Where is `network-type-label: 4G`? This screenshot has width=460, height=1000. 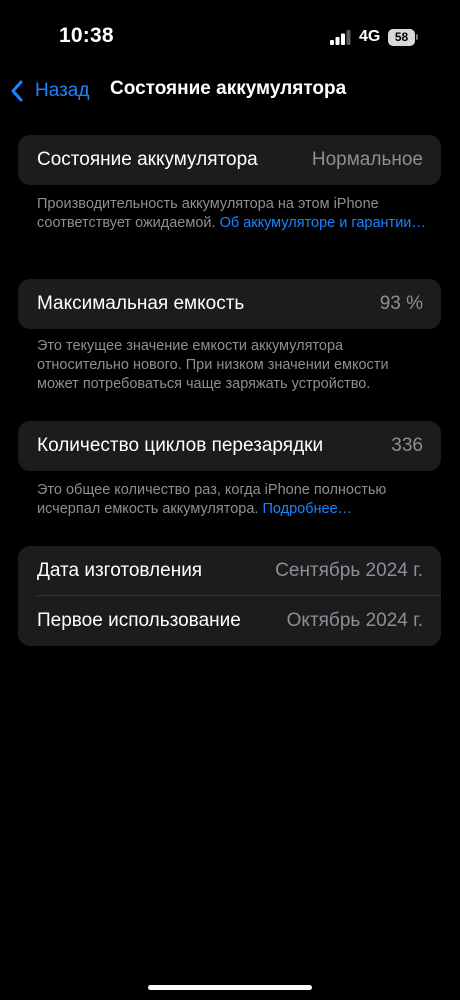
network-type-label: 4G is located at coordinates (370, 36).